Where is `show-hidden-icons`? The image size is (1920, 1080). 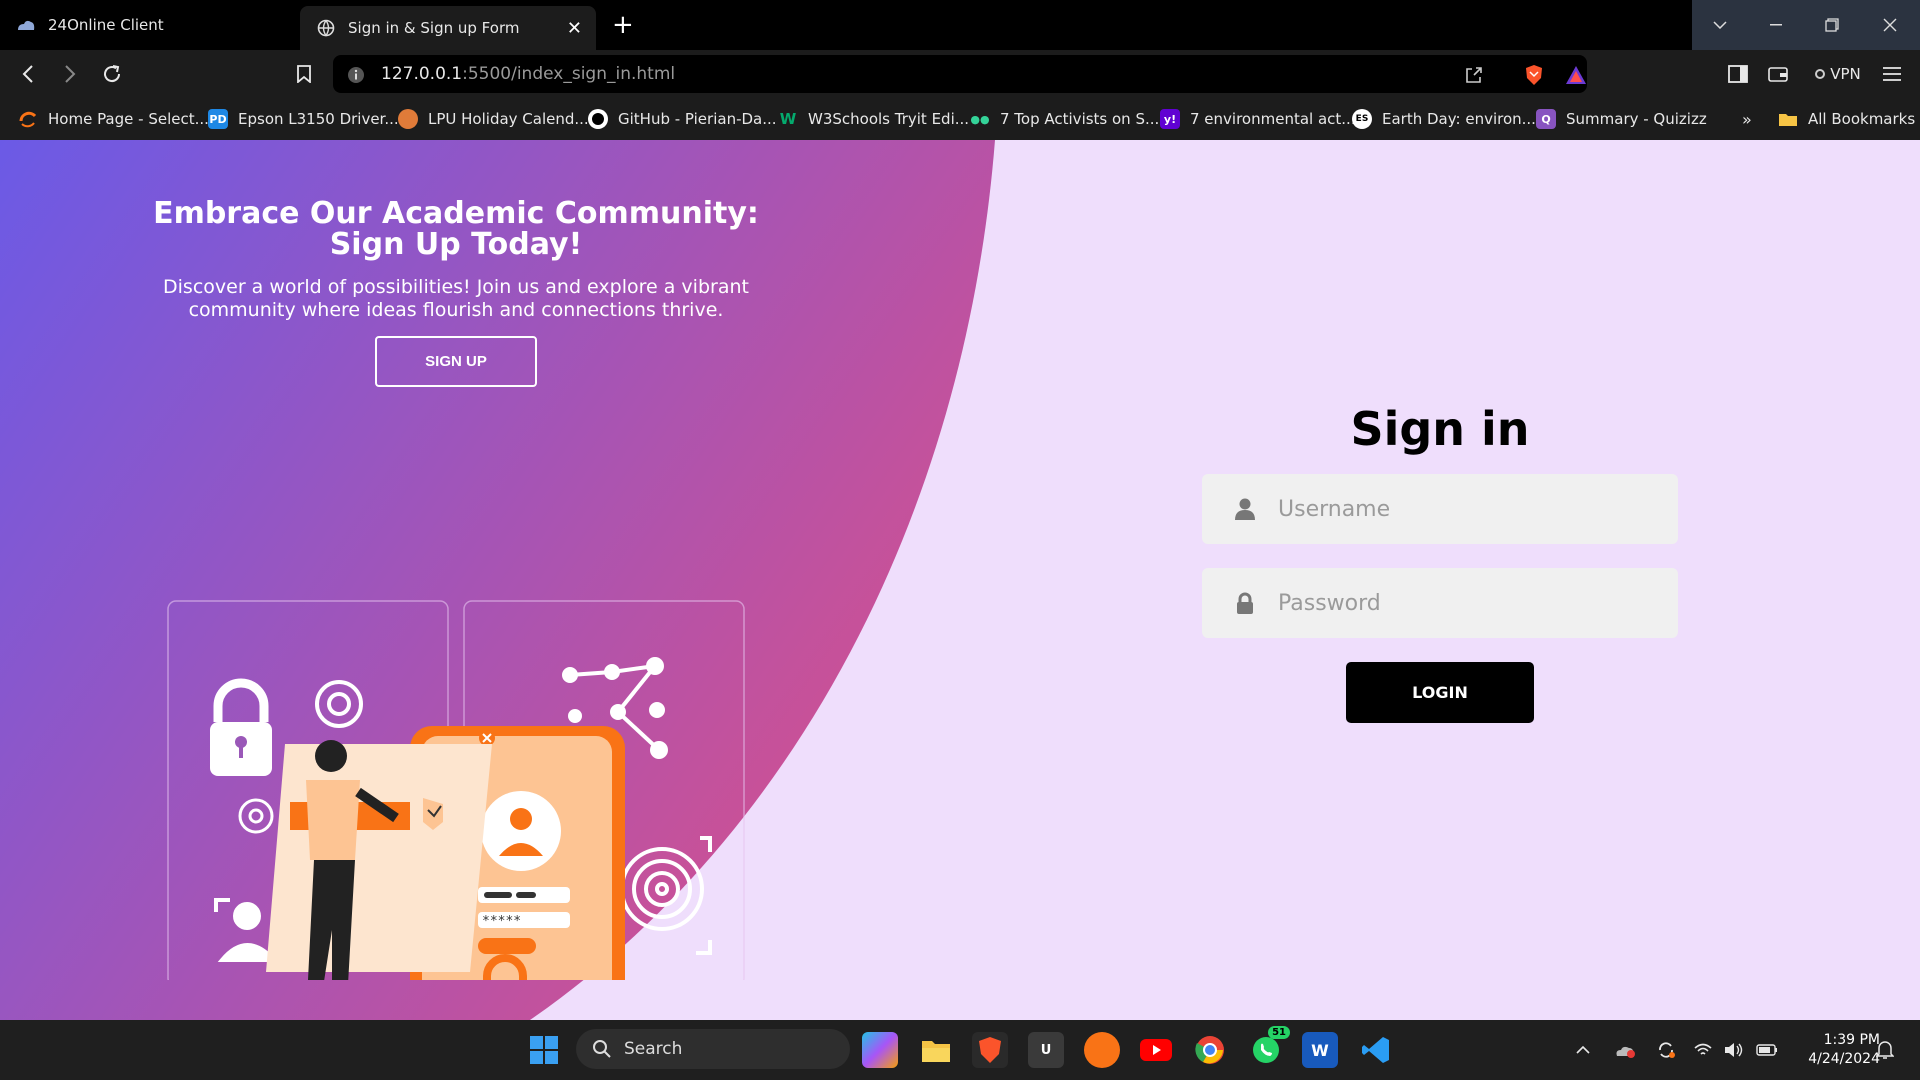
show-hidden-icons is located at coordinates (1583, 1050).